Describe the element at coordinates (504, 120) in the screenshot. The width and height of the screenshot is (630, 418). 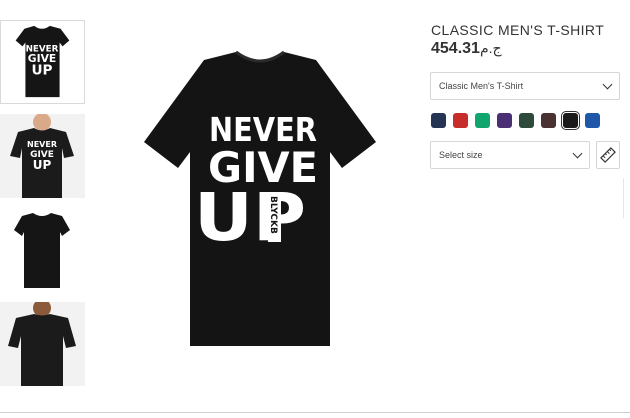
I see `color-swatch-purple` at that location.